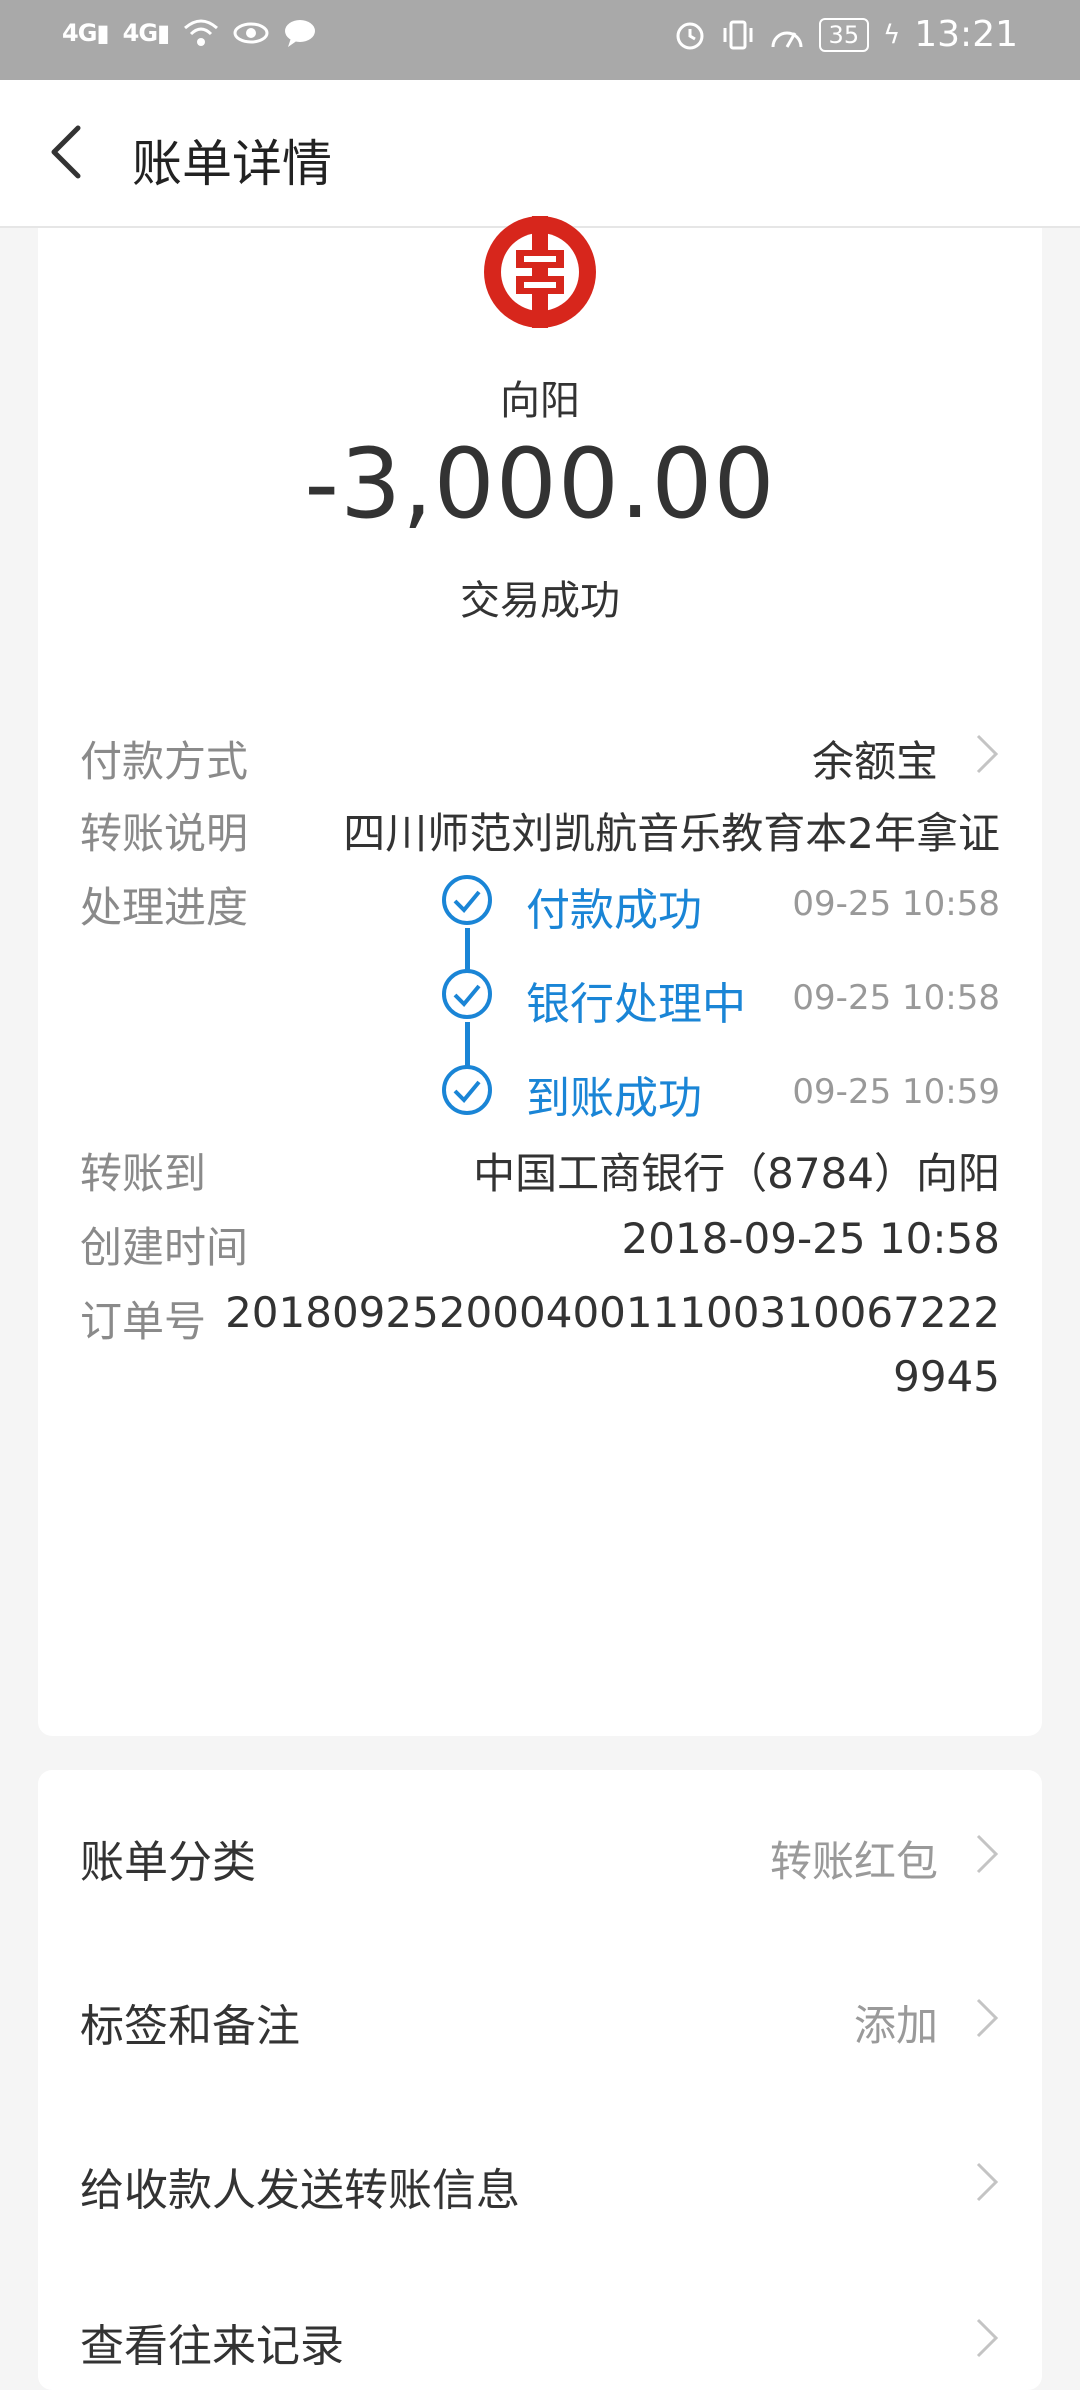  I want to click on payment-method-value: 余额宝, so click(875, 758).